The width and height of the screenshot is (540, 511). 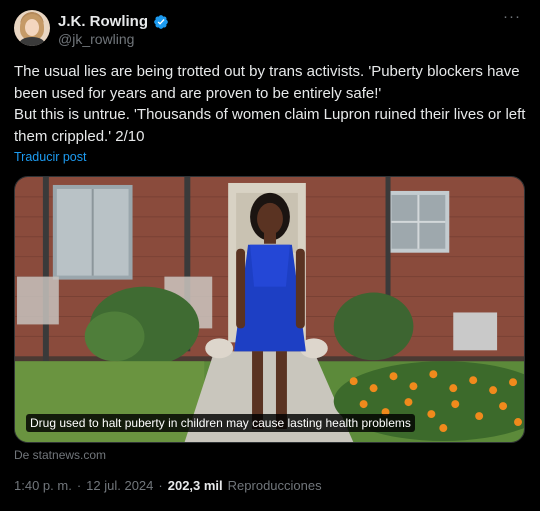 I want to click on link-source: De statnews.com, so click(x=60, y=455).